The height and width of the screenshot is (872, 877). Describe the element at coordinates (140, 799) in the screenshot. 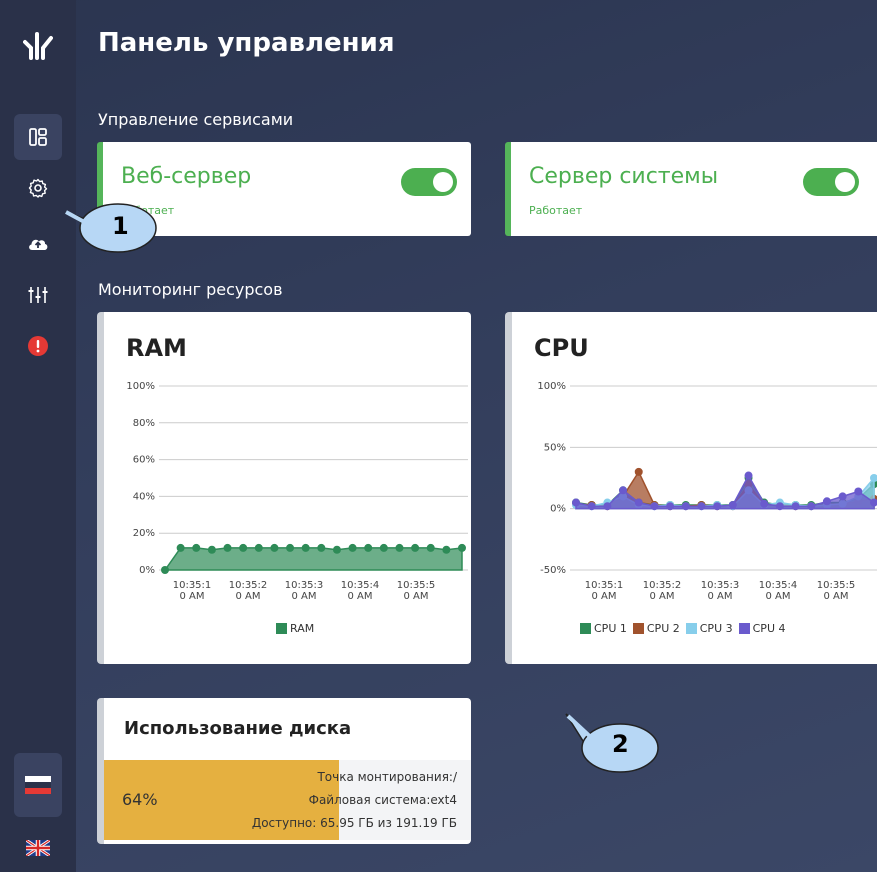

I see `disk-percent: 64%` at that location.